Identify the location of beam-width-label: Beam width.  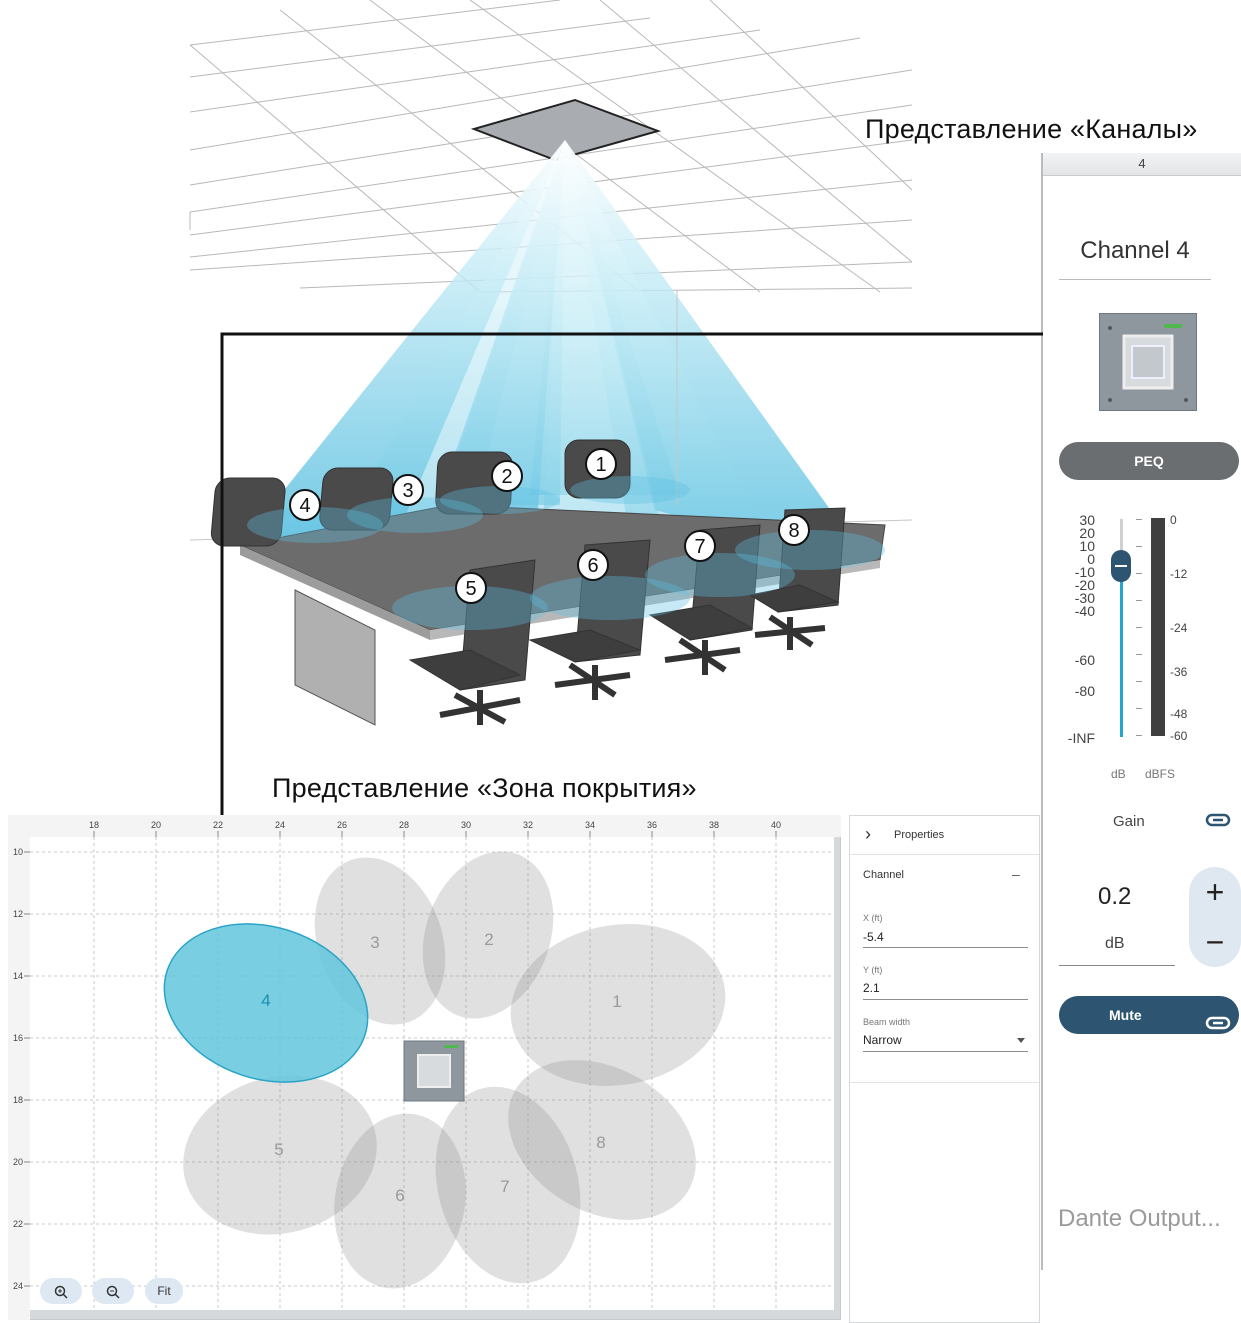
(887, 1022).